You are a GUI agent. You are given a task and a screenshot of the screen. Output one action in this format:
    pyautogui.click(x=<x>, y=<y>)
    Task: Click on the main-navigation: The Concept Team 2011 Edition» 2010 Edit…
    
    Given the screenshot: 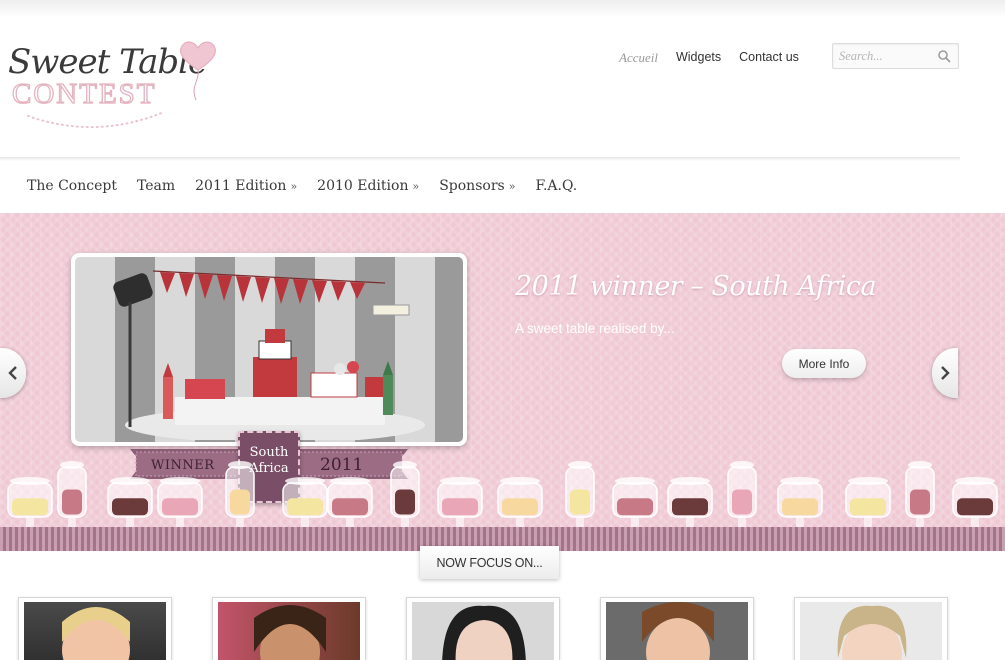 What is the action you would take?
    pyautogui.click(x=312, y=186)
    